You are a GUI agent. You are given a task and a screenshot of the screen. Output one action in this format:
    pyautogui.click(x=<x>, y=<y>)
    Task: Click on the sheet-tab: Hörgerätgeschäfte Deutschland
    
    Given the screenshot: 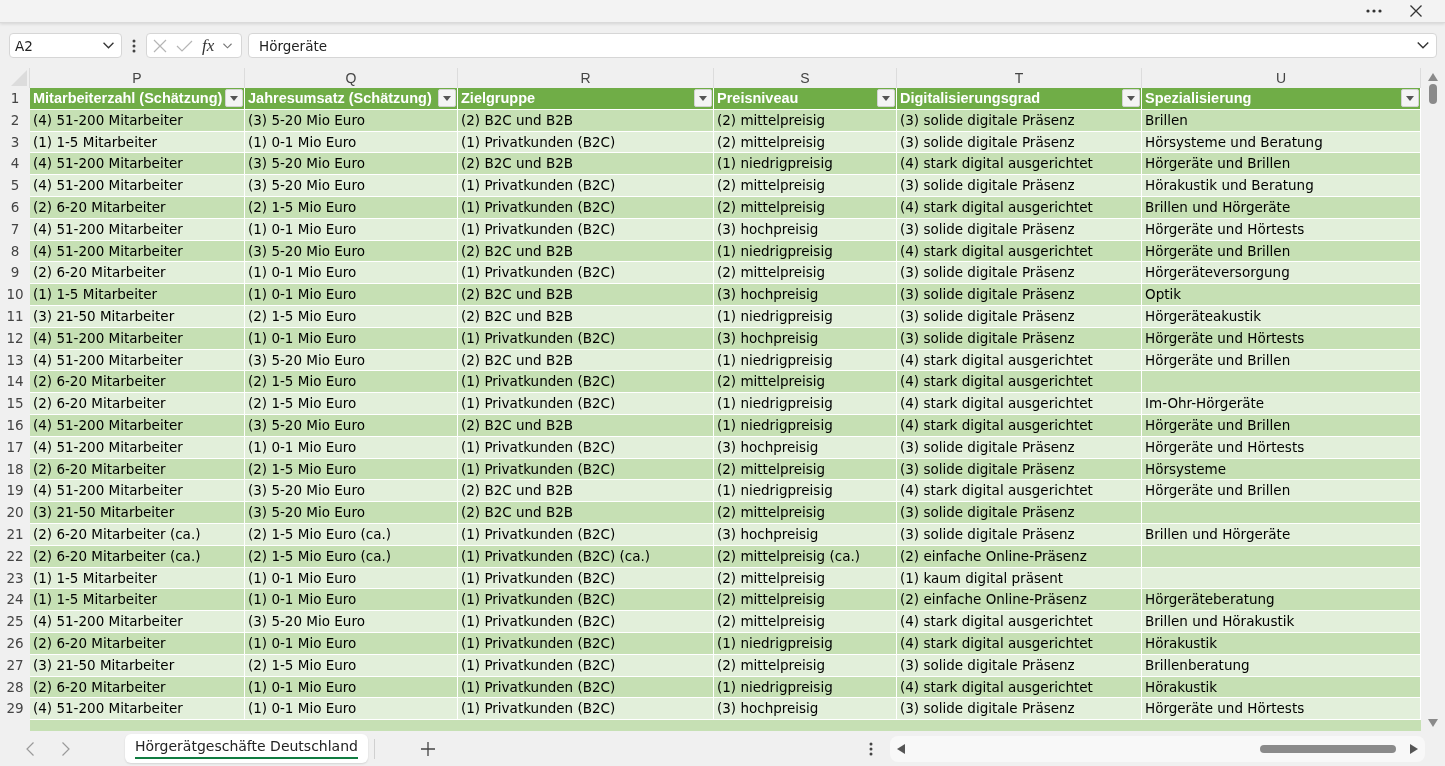 What is the action you would take?
    pyautogui.click(x=246, y=748)
    